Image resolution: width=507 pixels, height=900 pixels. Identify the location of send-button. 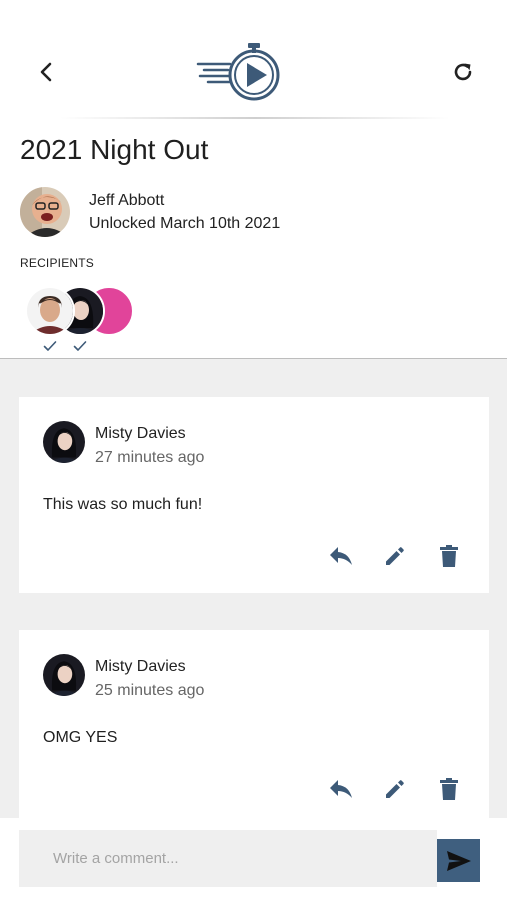
(458, 860).